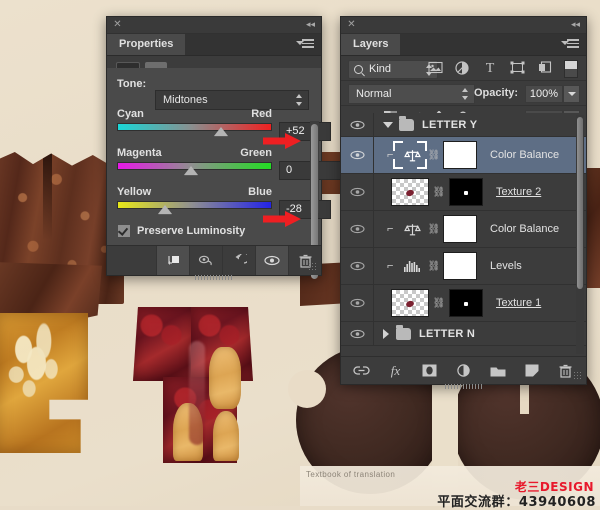  Describe the element at coordinates (463, 125) in the screenshot. I see `layer-row-letter-y-group: LETTER Y` at that location.